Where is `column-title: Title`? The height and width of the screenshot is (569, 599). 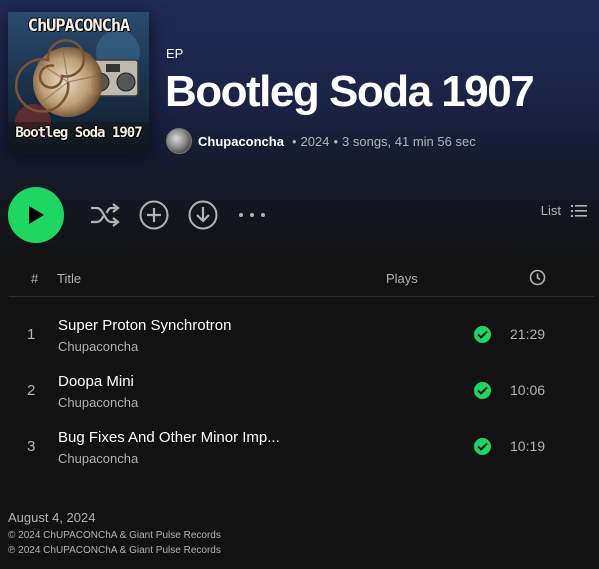
column-title: Title is located at coordinates (69, 278).